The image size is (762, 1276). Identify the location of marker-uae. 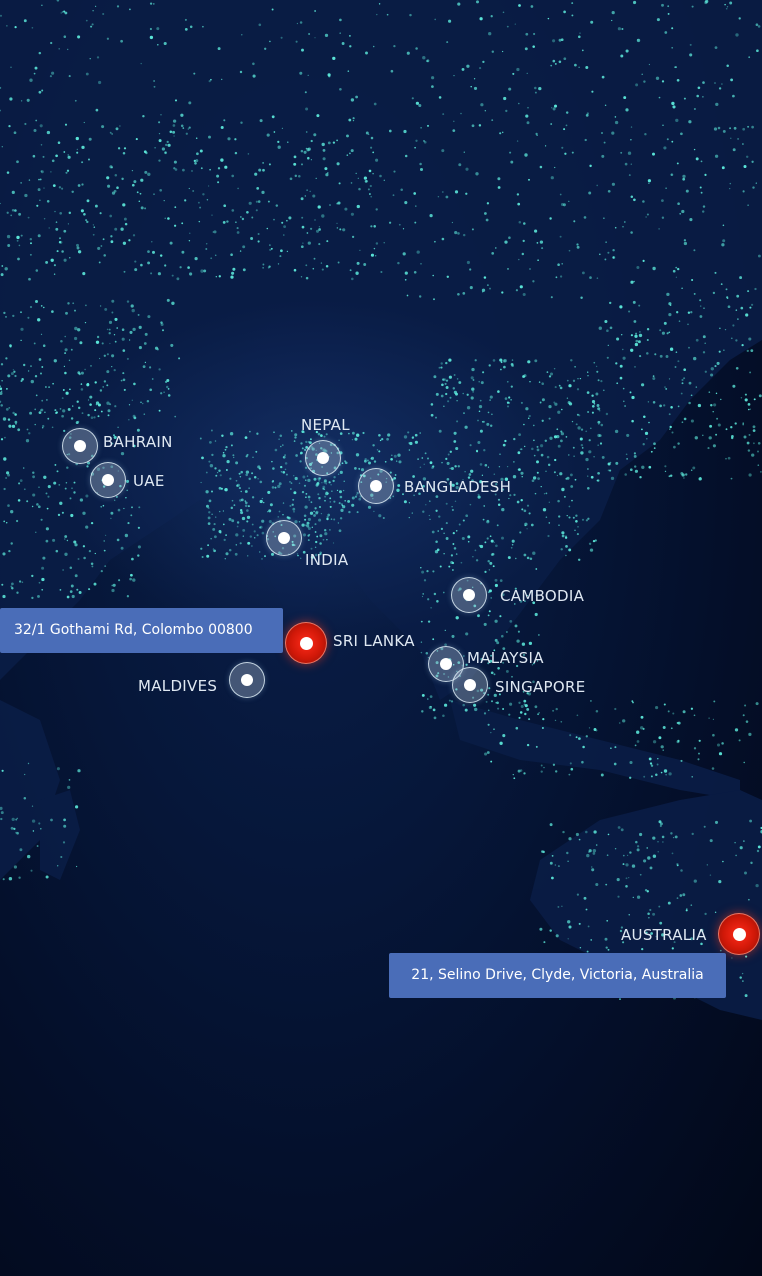
(108, 480).